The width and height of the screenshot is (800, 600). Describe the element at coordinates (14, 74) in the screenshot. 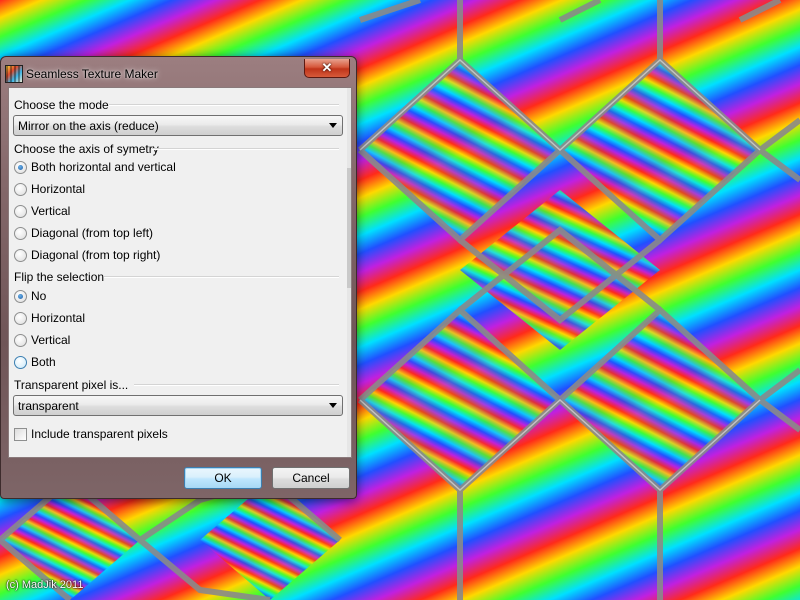

I see `app-texture-icon` at that location.